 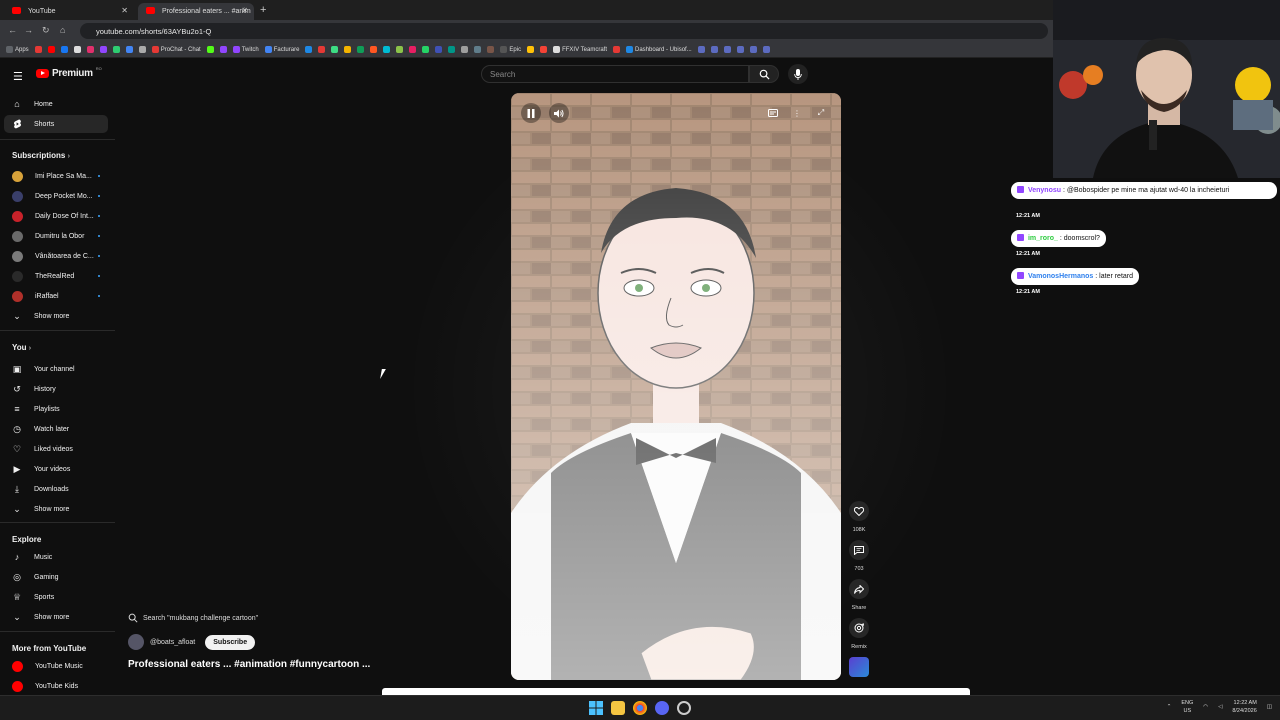 I want to click on bookmark-ffxiv: FFXIV Teamcraft, so click(x=580, y=49).